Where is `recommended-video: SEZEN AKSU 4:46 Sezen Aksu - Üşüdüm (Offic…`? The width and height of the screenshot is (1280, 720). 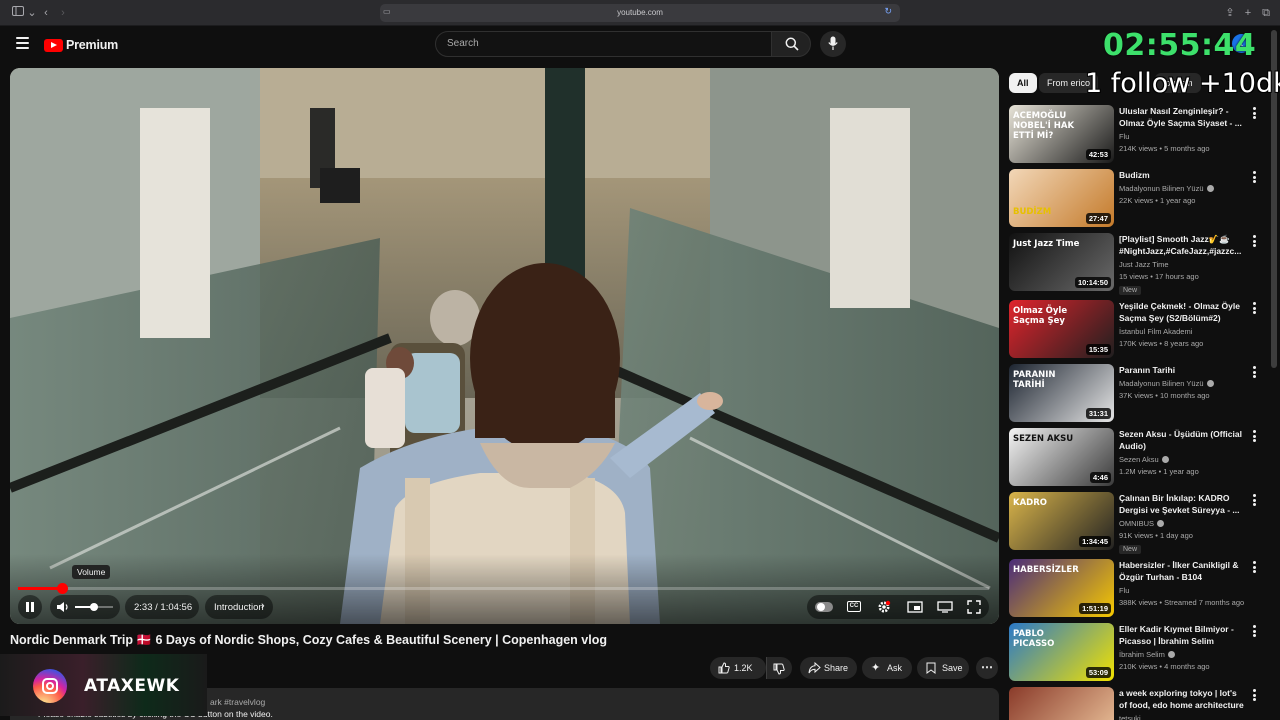
recommended-video: SEZEN AKSU 4:46 Sezen Aksu - Üşüdüm (Offic… is located at coordinates (1138, 458).